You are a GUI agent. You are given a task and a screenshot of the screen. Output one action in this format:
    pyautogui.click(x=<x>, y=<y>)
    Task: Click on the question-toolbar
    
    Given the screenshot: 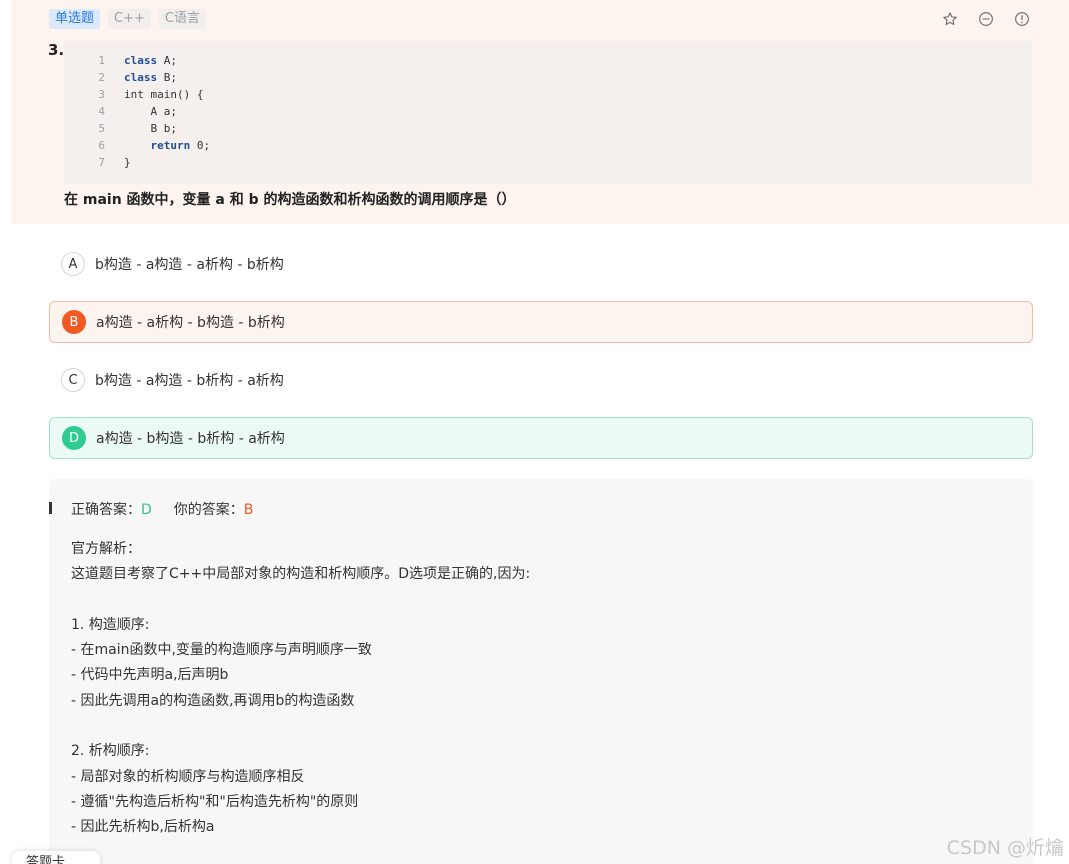 What is the action you would take?
    pyautogui.click(x=986, y=19)
    